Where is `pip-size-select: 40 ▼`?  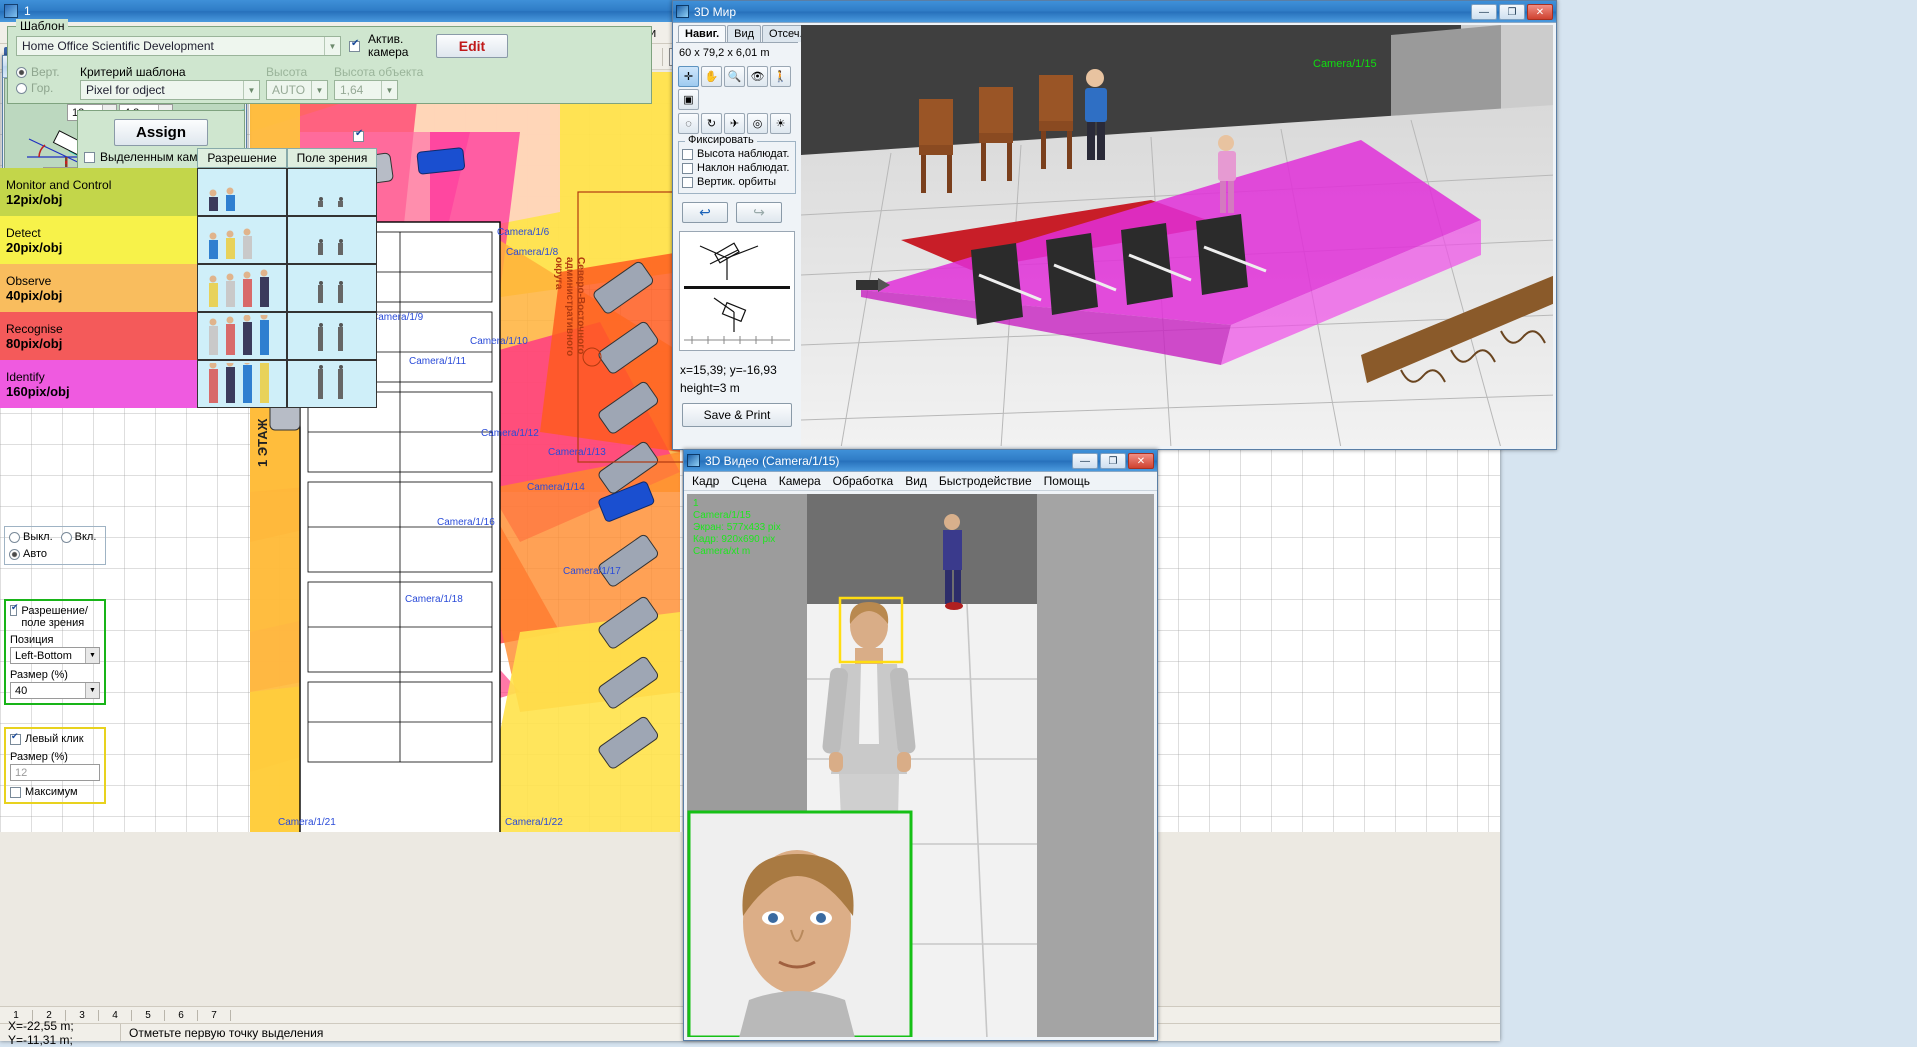 pip-size-select: 40 ▼ is located at coordinates (55, 690).